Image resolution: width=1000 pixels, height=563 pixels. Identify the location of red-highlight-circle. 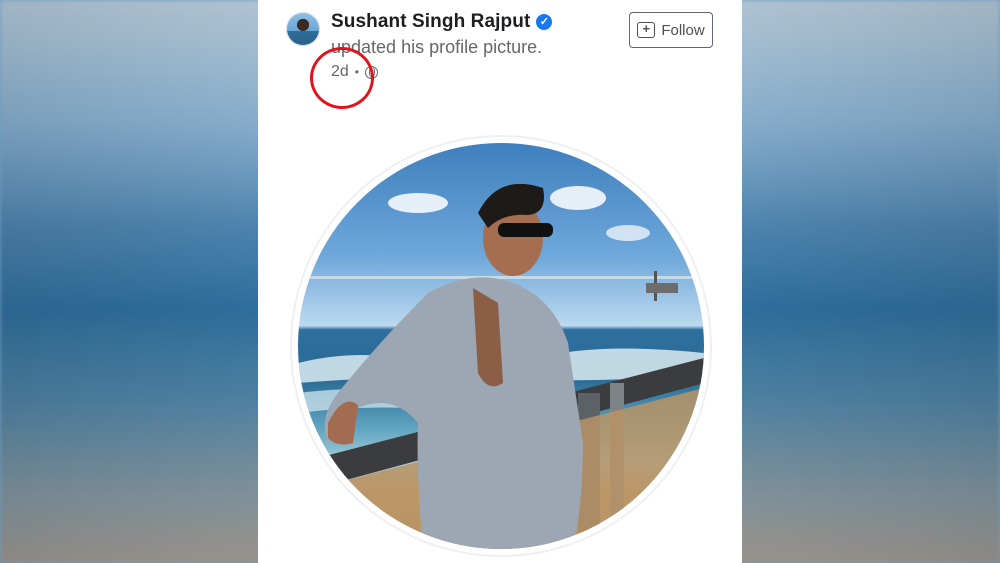
(342, 78).